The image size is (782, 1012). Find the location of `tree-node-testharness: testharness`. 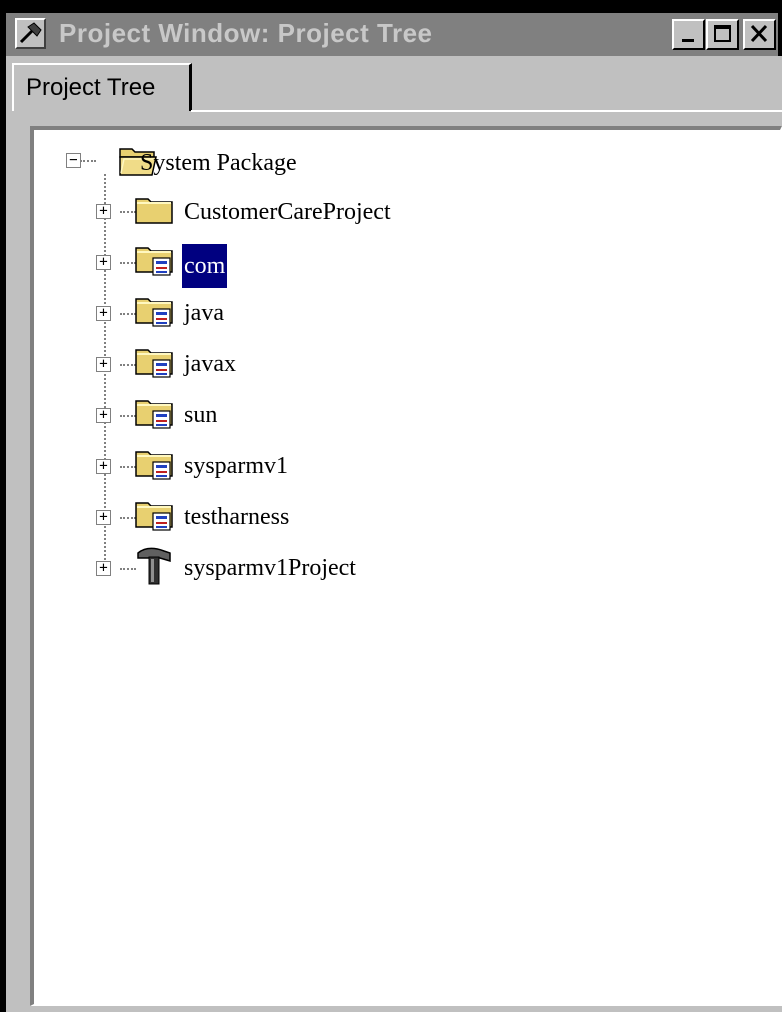

tree-node-testharness: testharness is located at coordinates (236, 517).